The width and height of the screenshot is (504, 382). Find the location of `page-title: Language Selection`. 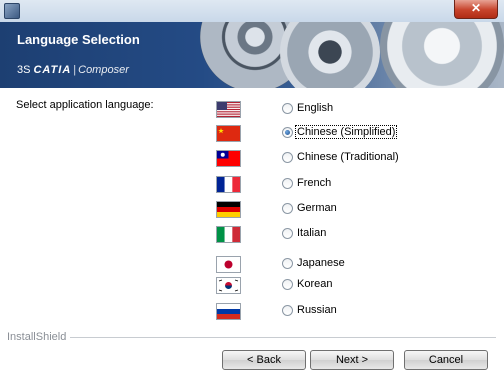

page-title: Language Selection is located at coordinates (78, 39).